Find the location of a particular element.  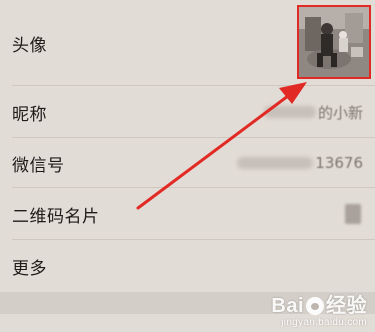

wechat-id-label: 微信号 is located at coordinates (38, 165).